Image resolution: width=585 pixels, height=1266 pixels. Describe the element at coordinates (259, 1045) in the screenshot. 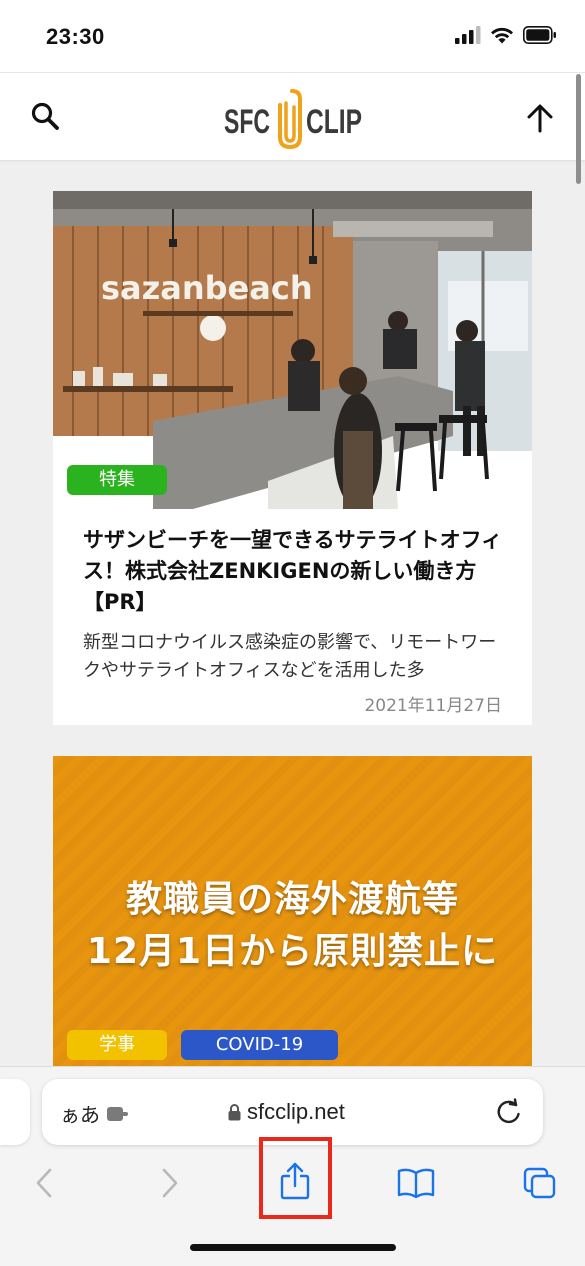

I see `category-badge: COVID-19` at that location.